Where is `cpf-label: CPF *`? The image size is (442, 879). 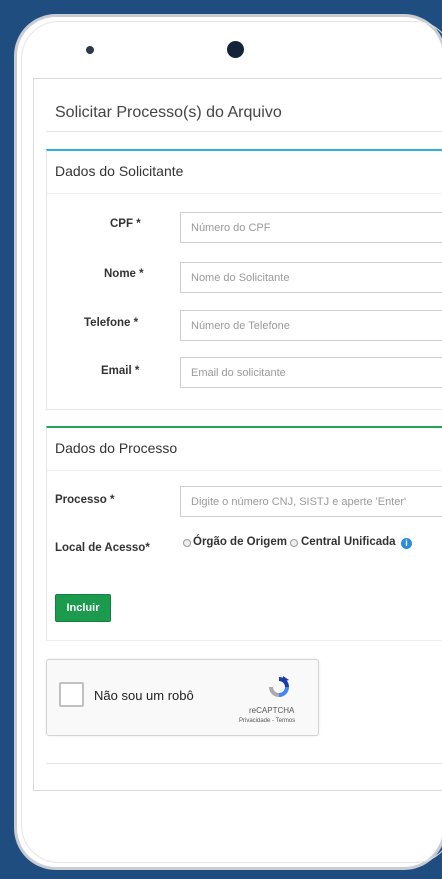 cpf-label: CPF * is located at coordinates (125, 224).